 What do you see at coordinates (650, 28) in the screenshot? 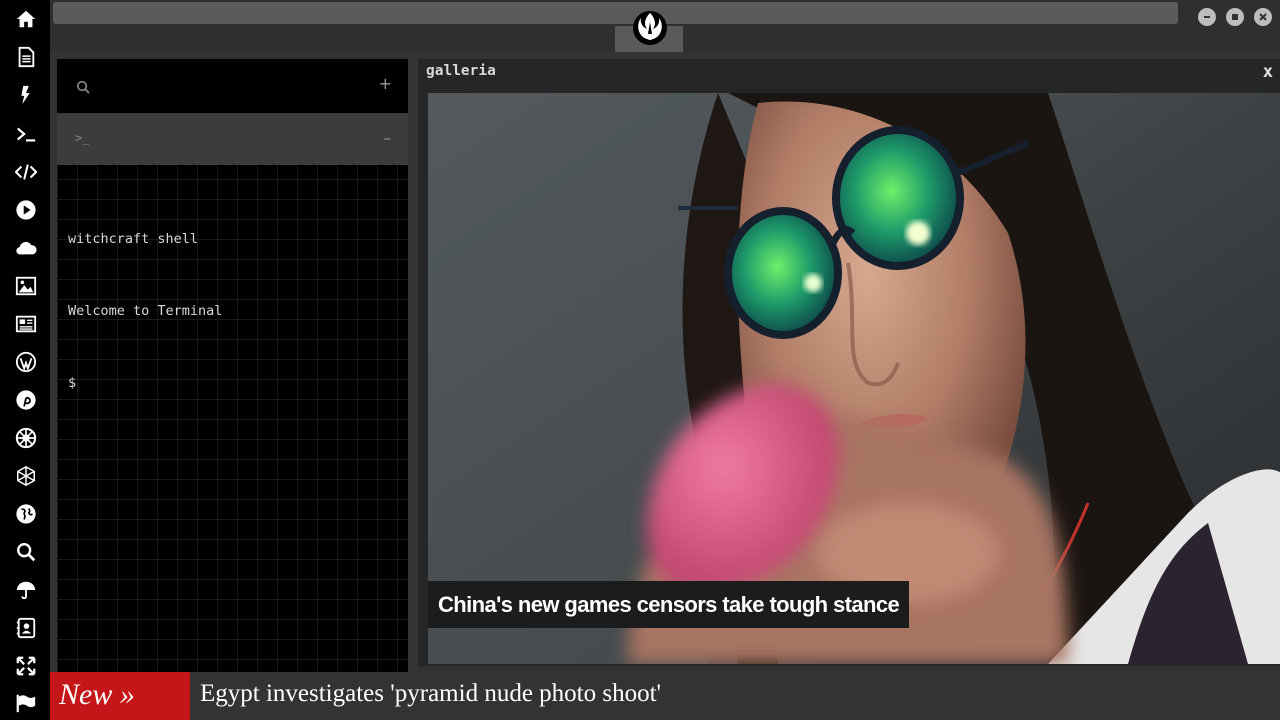
I see `rebel-alliance-icon` at bounding box center [650, 28].